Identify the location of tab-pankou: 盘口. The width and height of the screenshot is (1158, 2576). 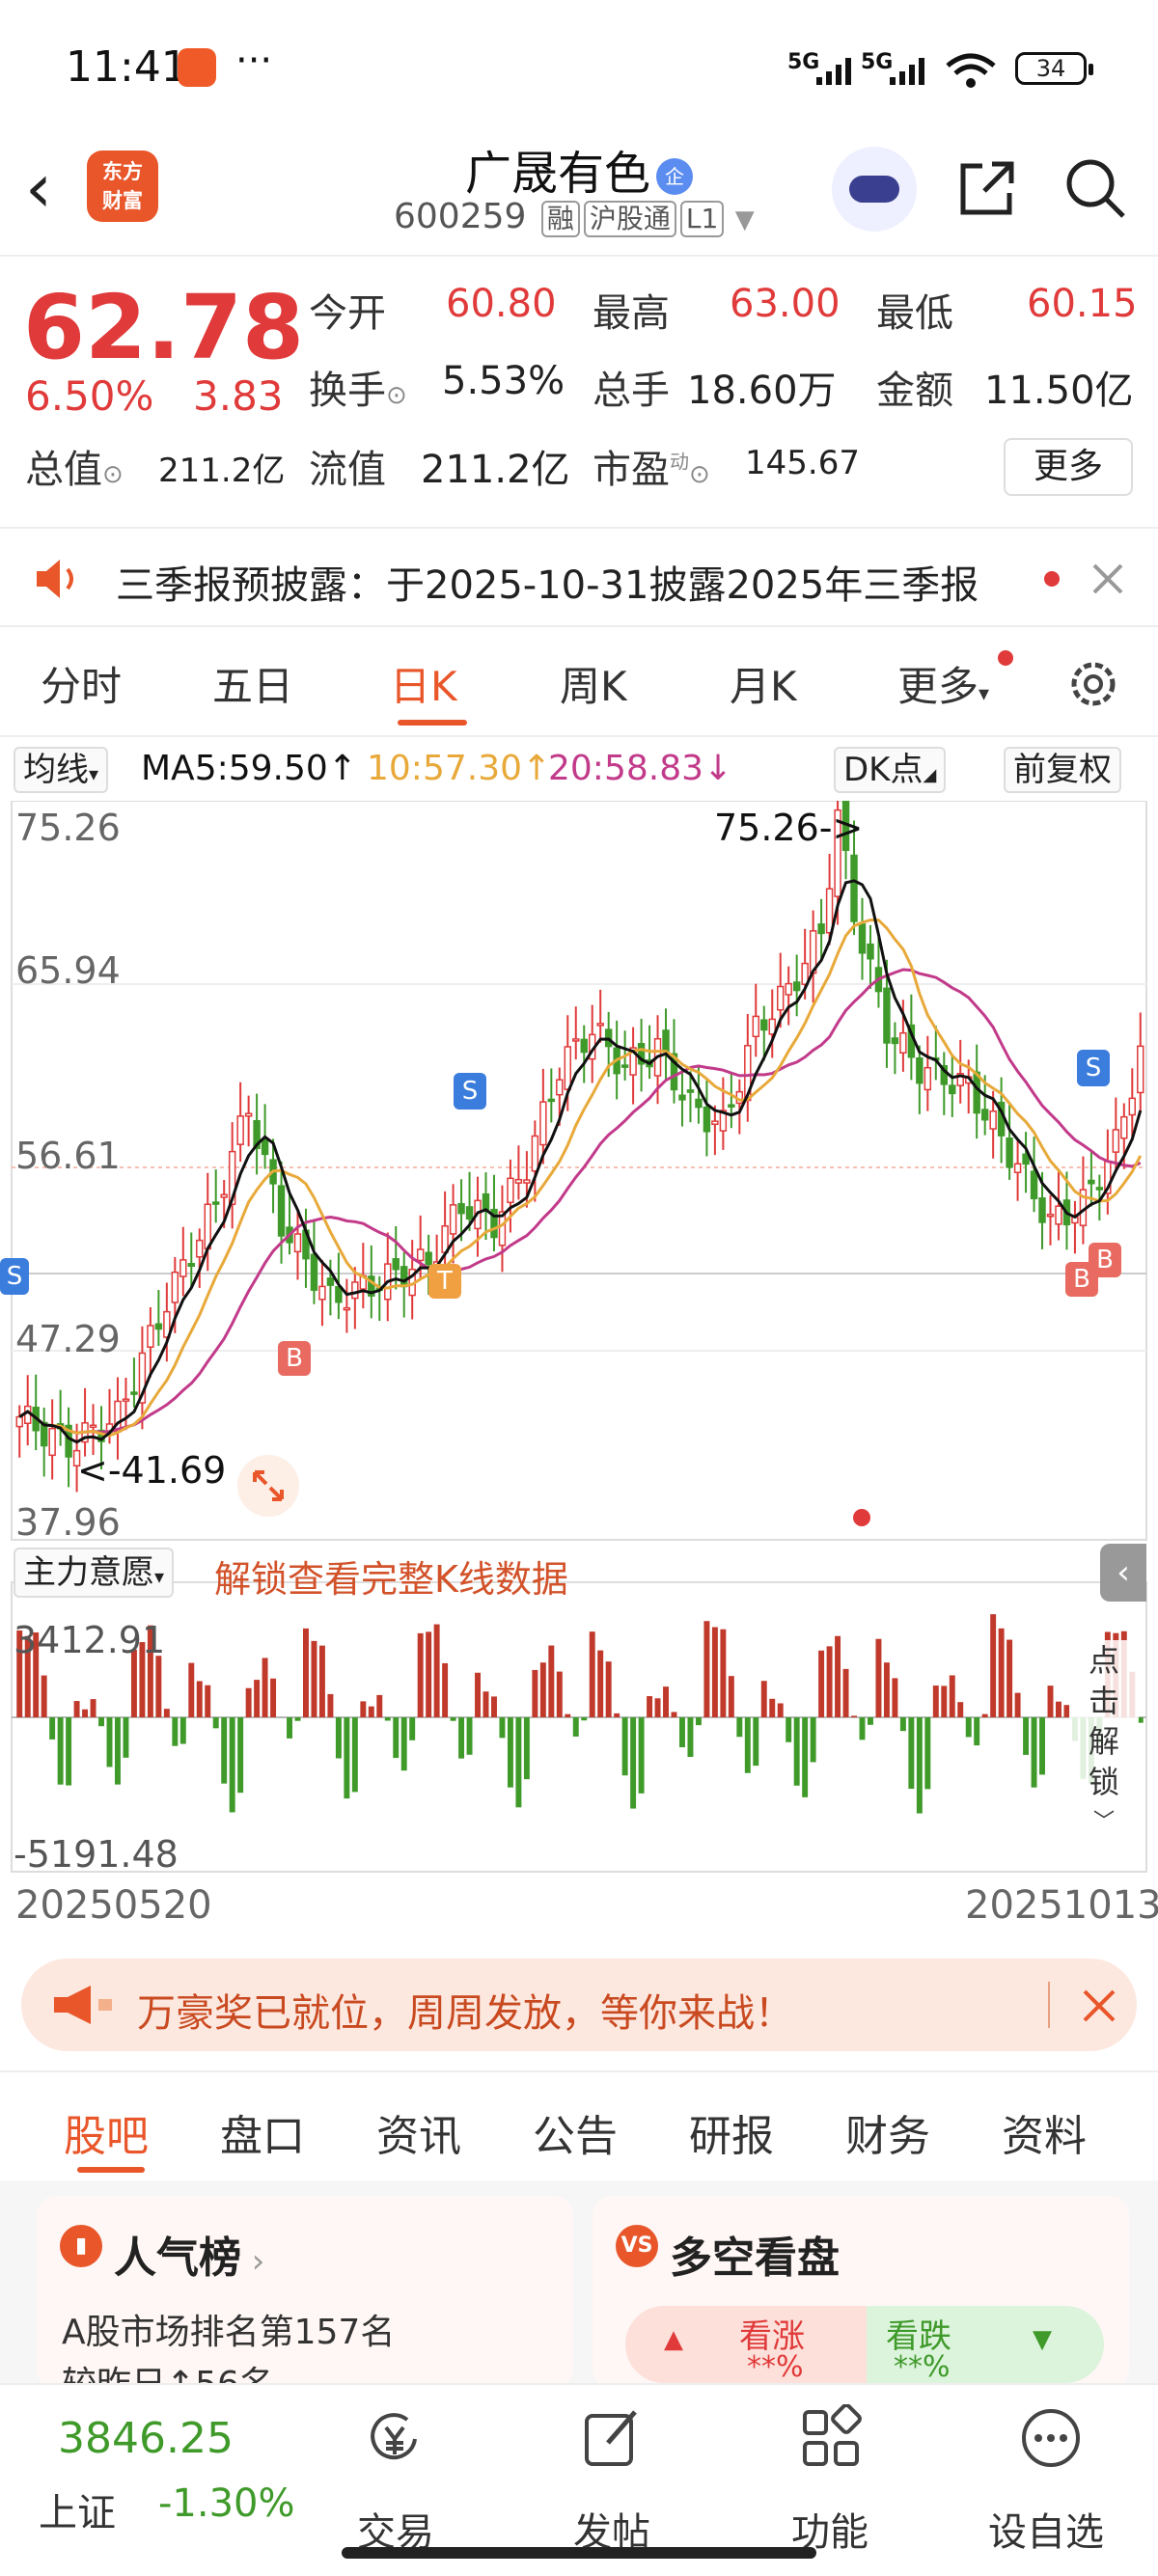
(262, 2132).